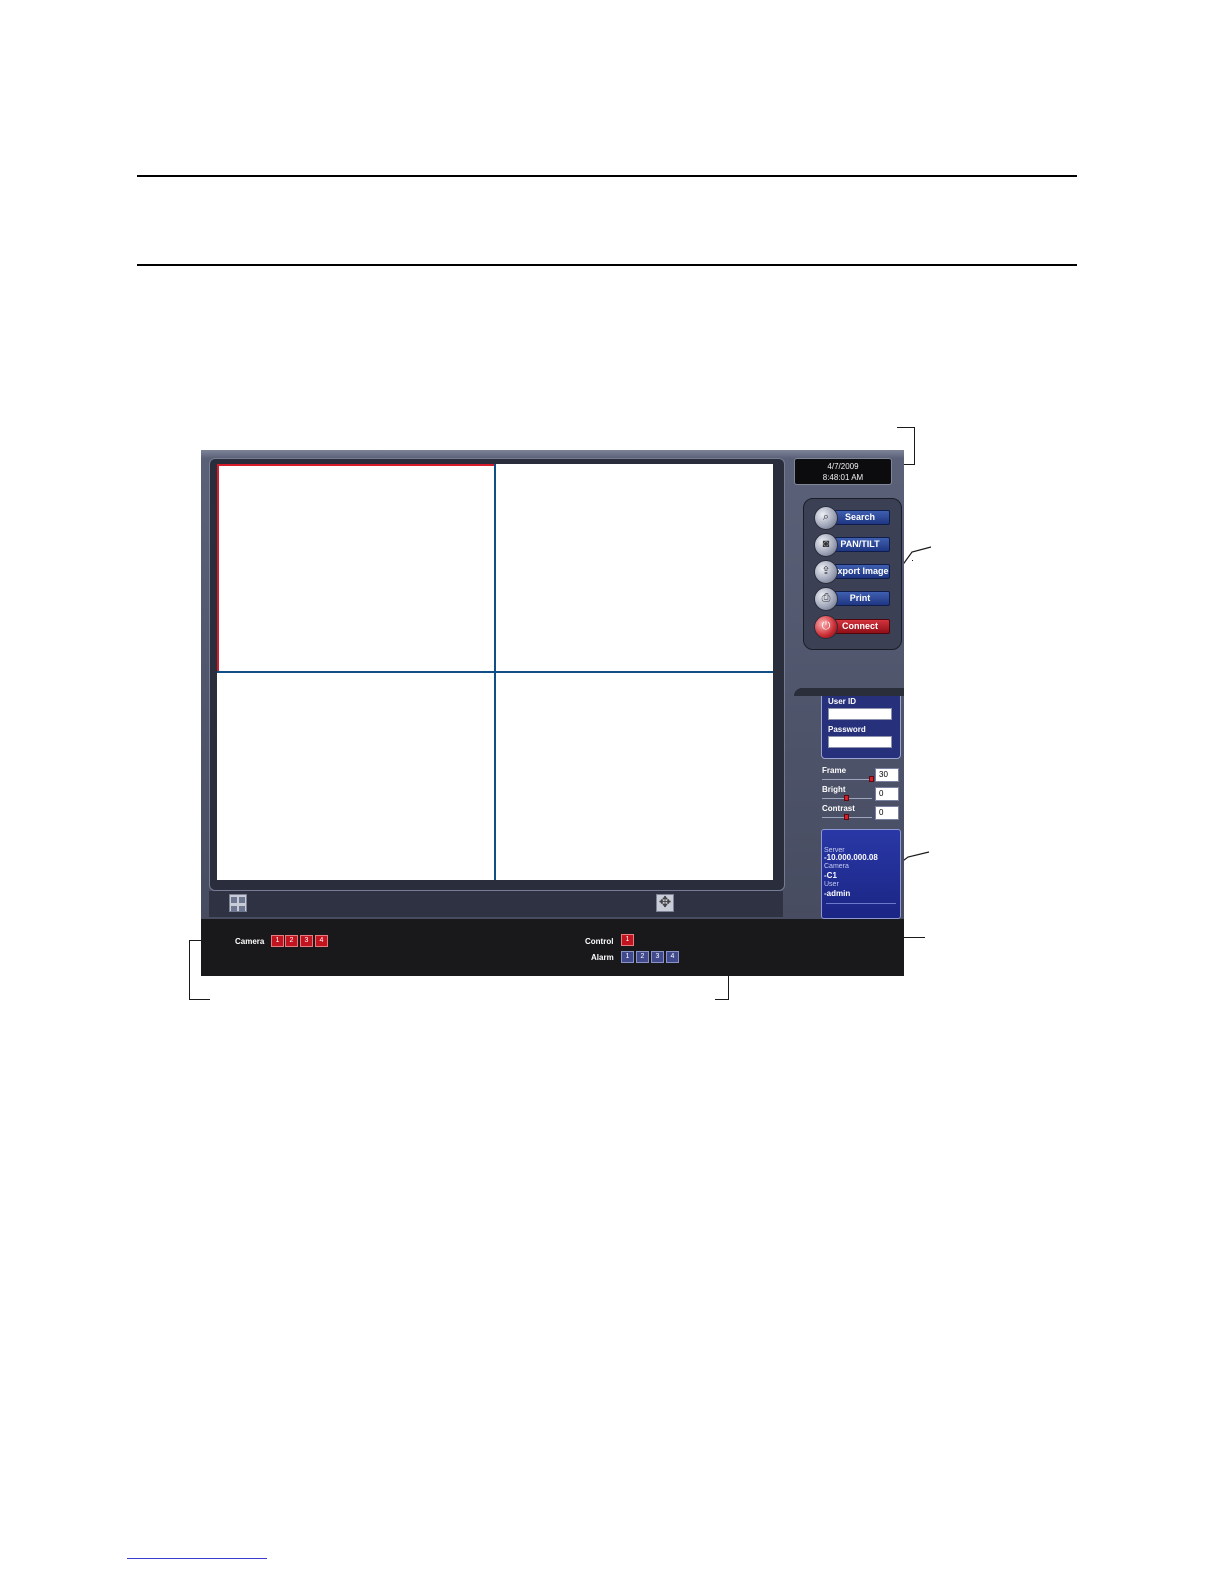 The image size is (1224, 1584). I want to click on clock-time: 8:48:01 AM, so click(843, 477).